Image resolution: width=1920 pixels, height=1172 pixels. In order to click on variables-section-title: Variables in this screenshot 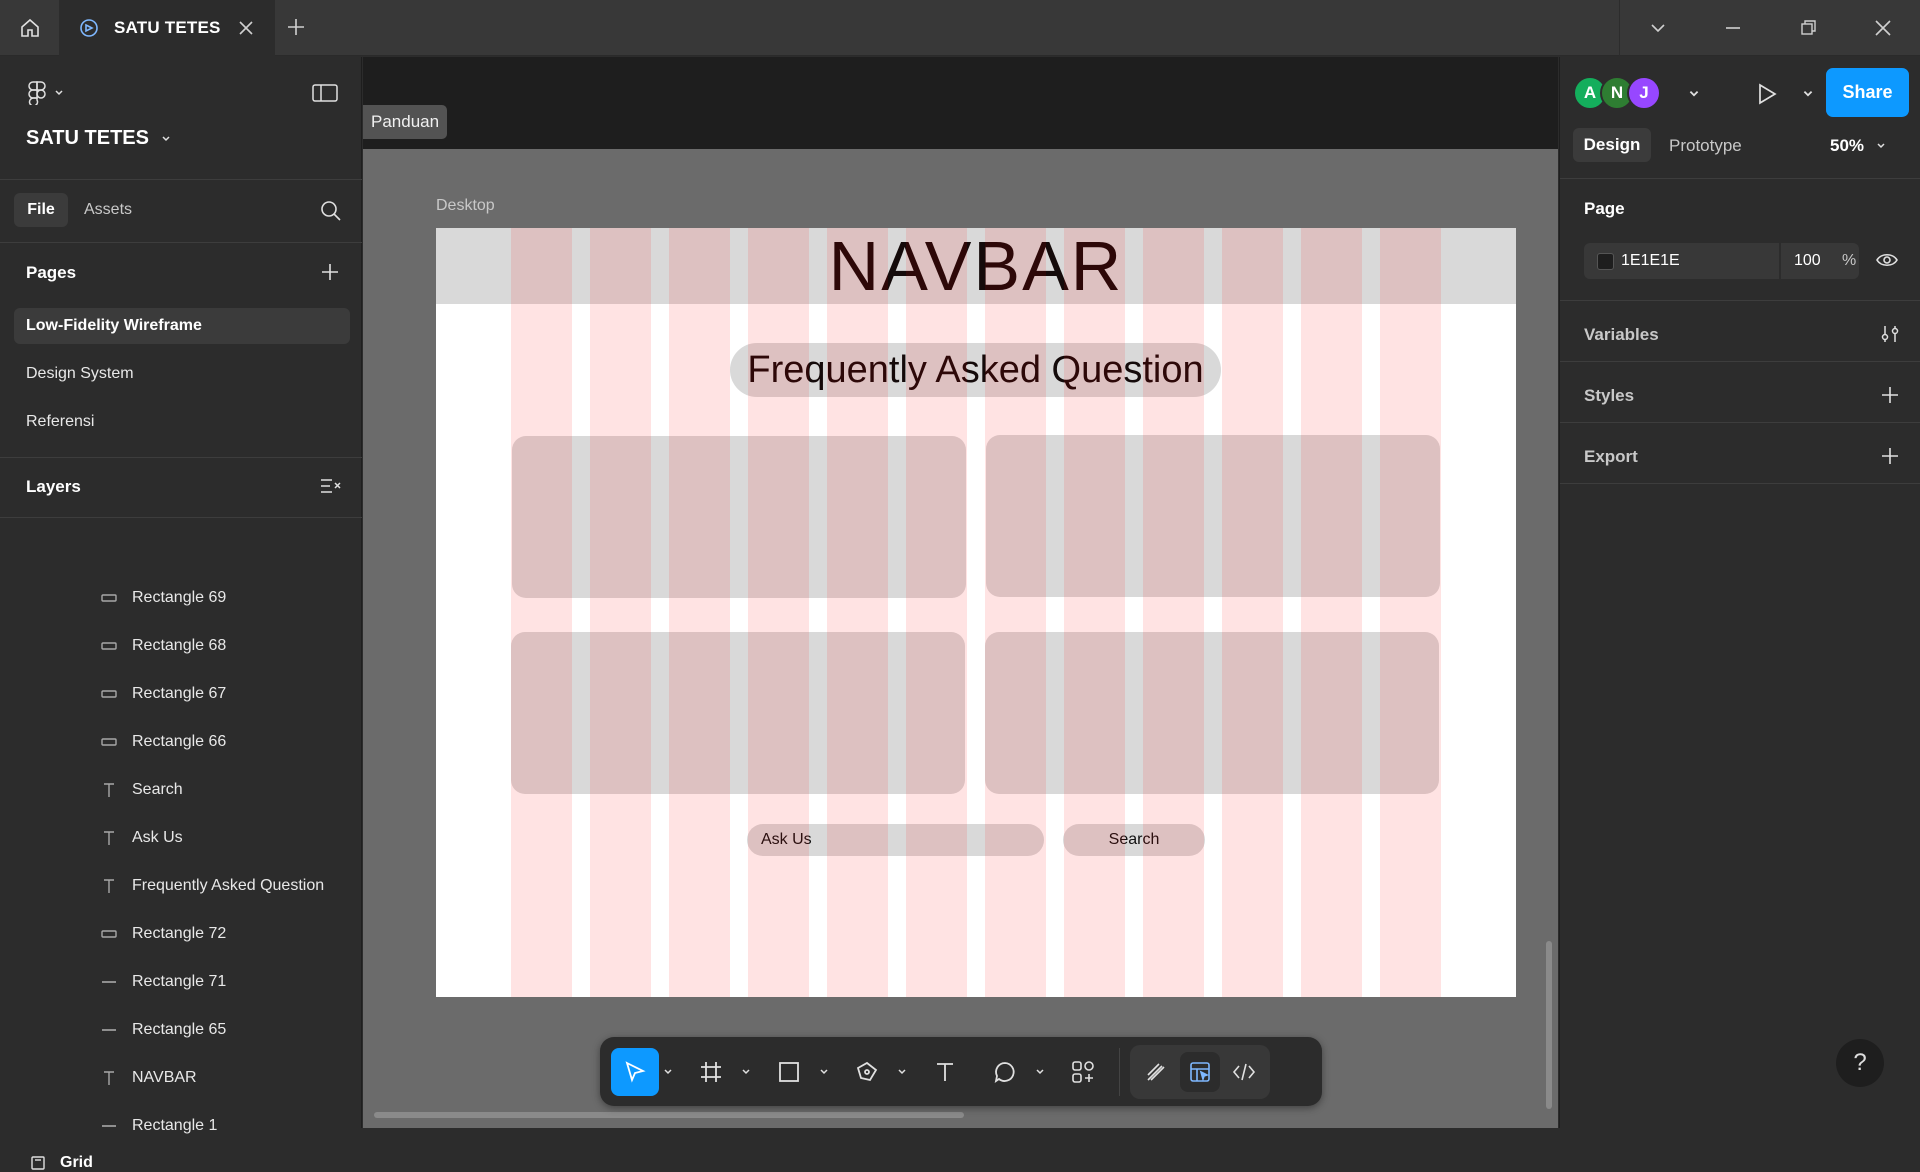, I will do `click(1621, 335)`.